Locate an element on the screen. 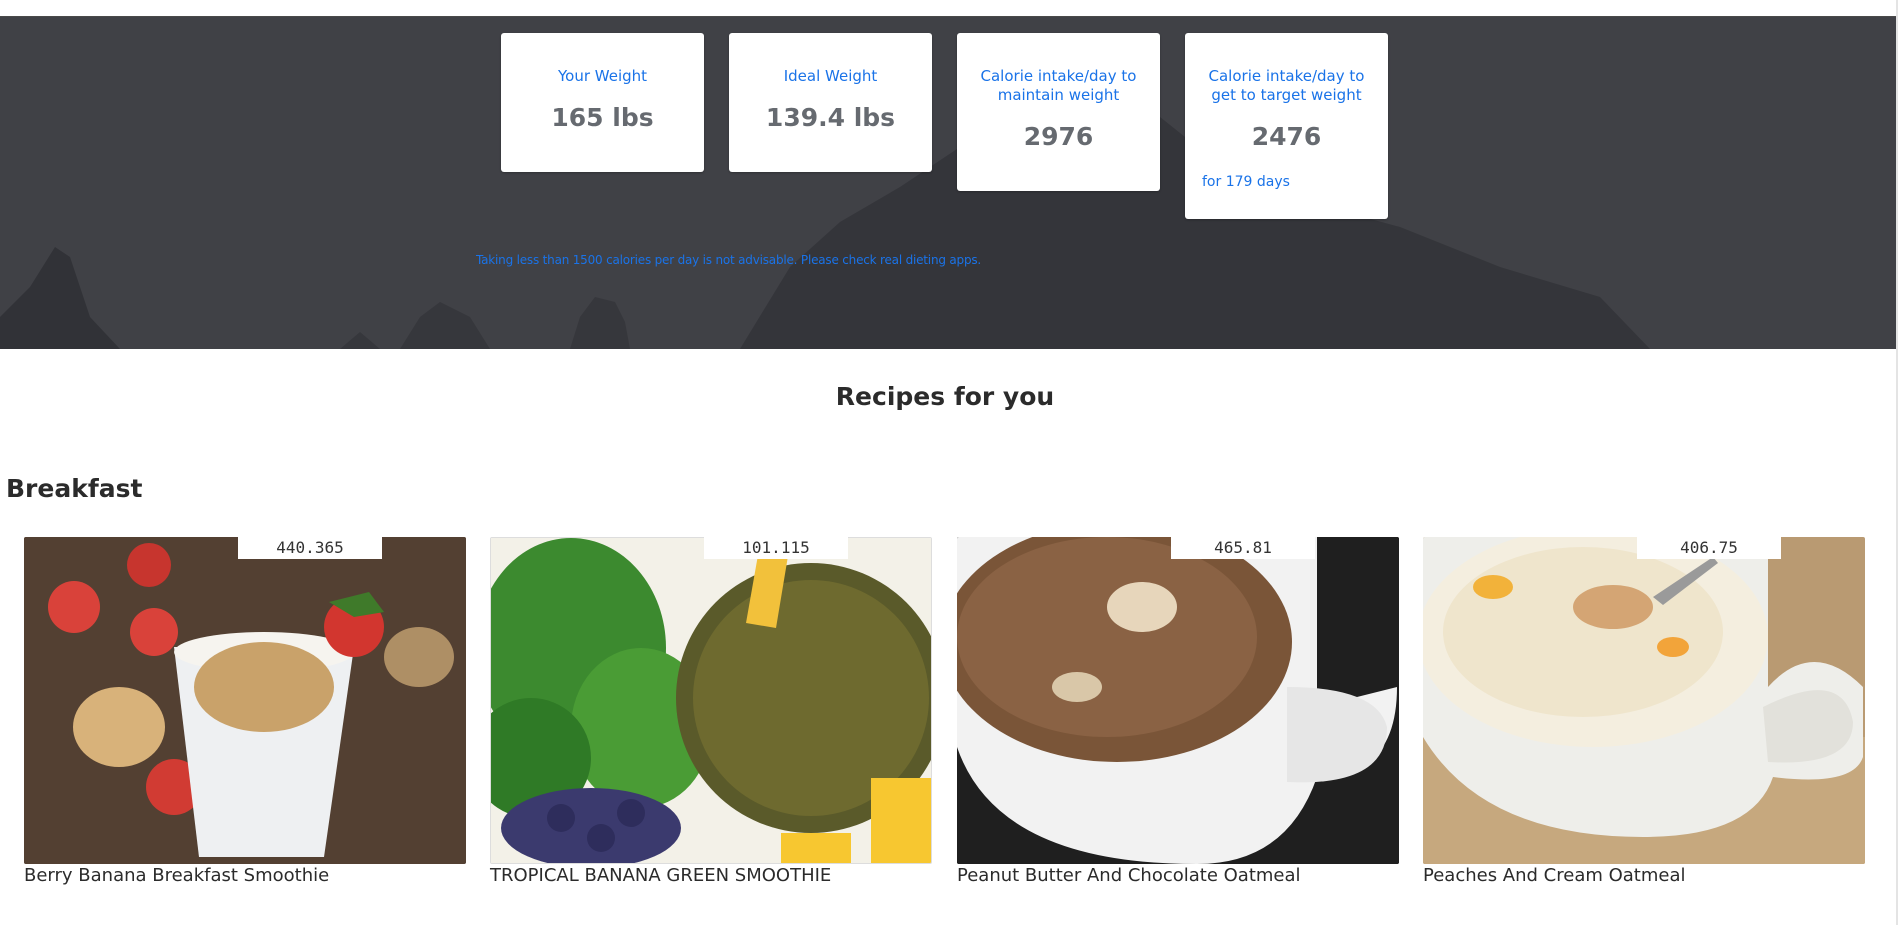 The height and width of the screenshot is (925, 1898). recipe-image-green-smoothie is located at coordinates (711, 700).